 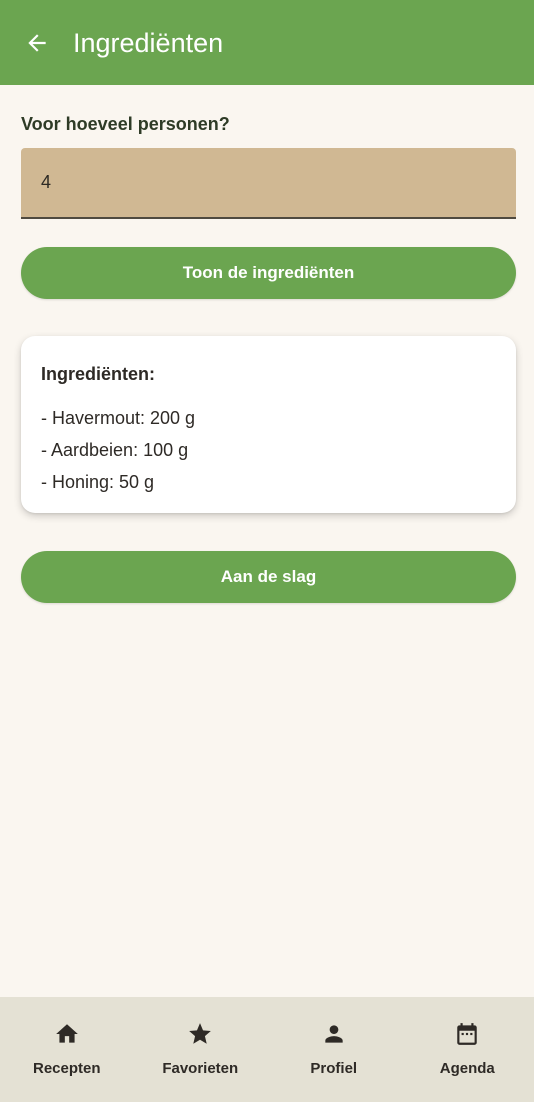 I want to click on nav-item-recepten: Recepten, so click(x=67, y=1049).